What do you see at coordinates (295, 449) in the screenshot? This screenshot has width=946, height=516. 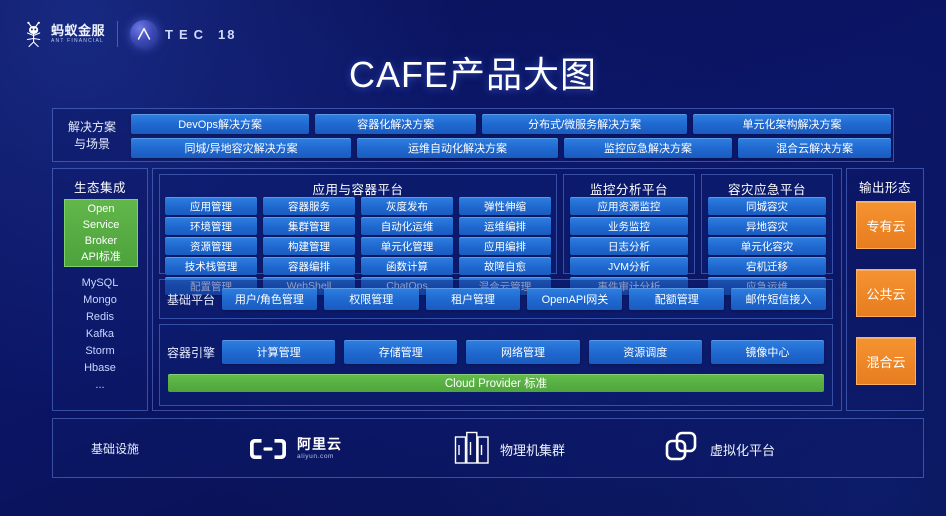 I see `infrastructure-aliyun: 阿里云 aliyun.com` at bounding box center [295, 449].